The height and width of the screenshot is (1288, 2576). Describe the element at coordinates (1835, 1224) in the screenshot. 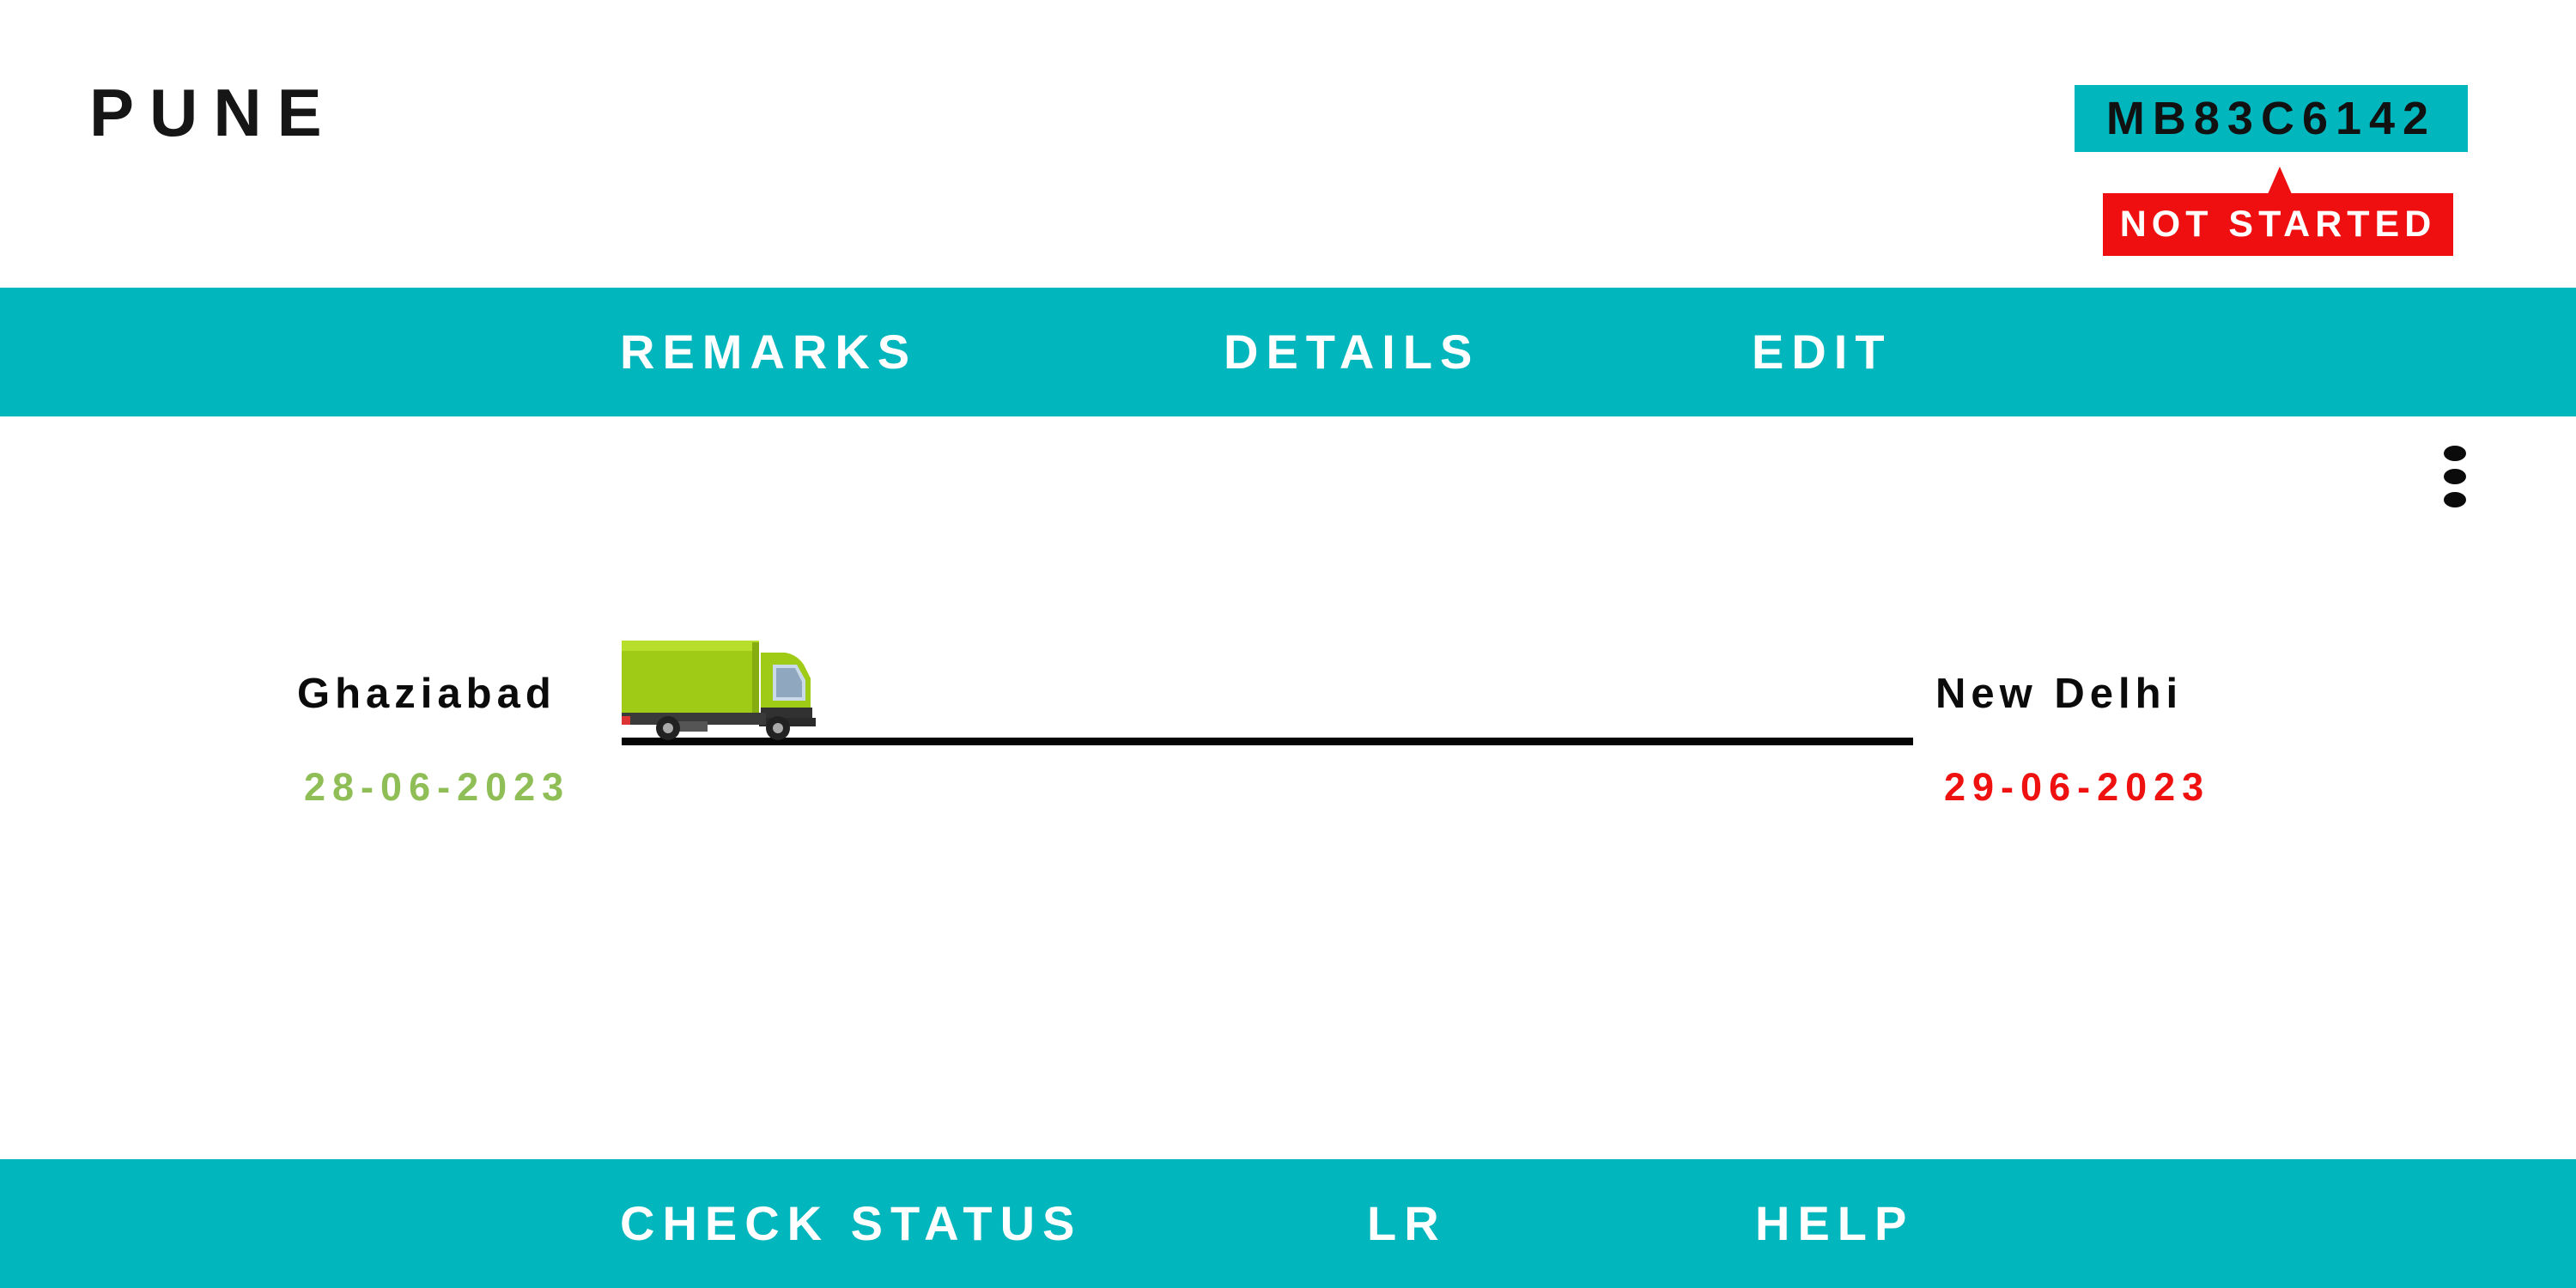

I see `help-button: HELP` at that location.